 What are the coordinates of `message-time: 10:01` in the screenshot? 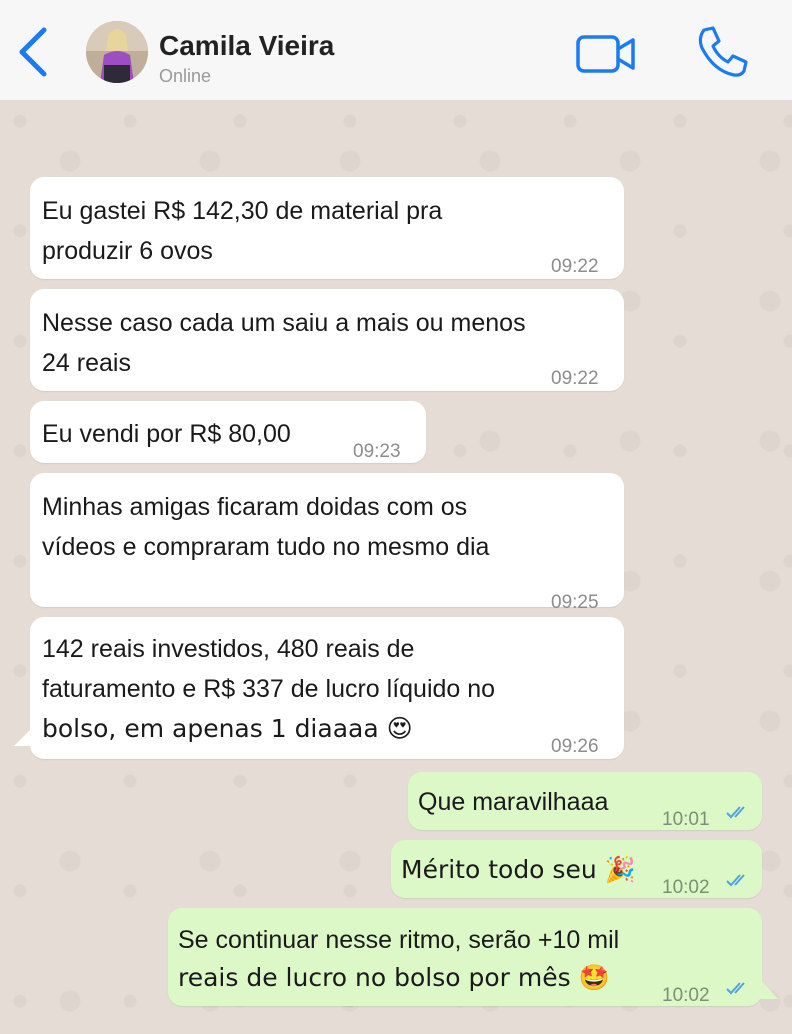 It's located at (686, 819).